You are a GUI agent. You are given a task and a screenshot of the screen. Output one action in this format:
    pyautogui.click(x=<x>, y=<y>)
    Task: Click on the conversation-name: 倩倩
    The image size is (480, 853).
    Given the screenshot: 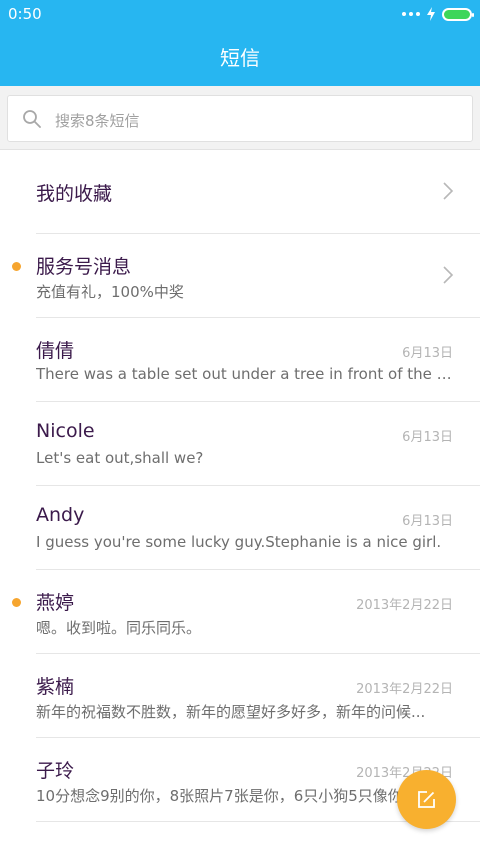 What is the action you would take?
    pyautogui.click(x=55, y=351)
    